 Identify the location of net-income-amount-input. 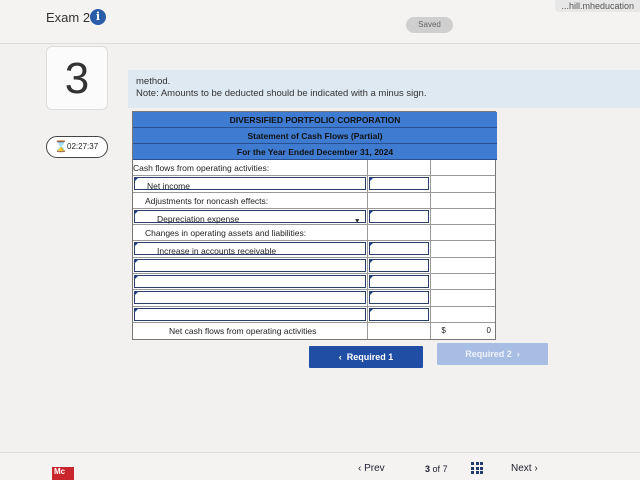
(399, 184).